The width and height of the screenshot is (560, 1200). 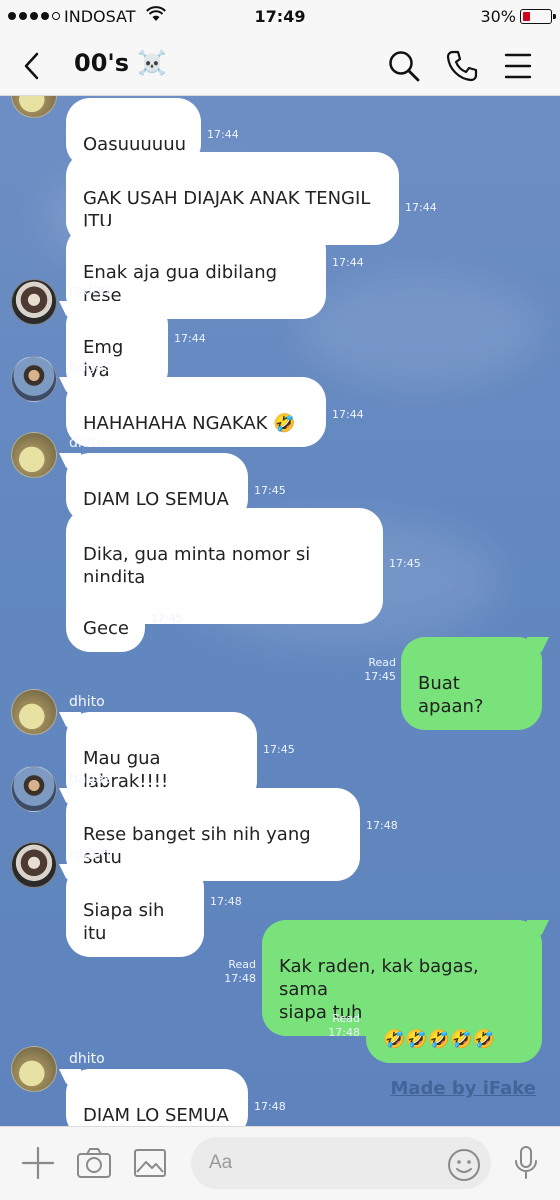 I want to click on phone-icon, so click(x=462, y=66).